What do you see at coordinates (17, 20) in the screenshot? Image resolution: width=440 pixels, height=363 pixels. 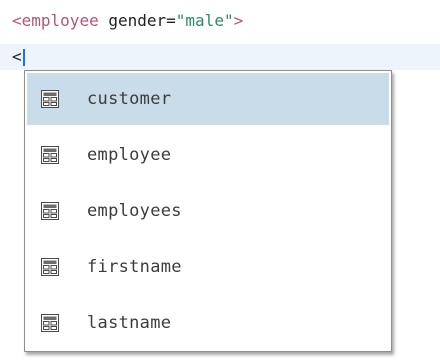 I see `tag-open-bracket: <` at bounding box center [17, 20].